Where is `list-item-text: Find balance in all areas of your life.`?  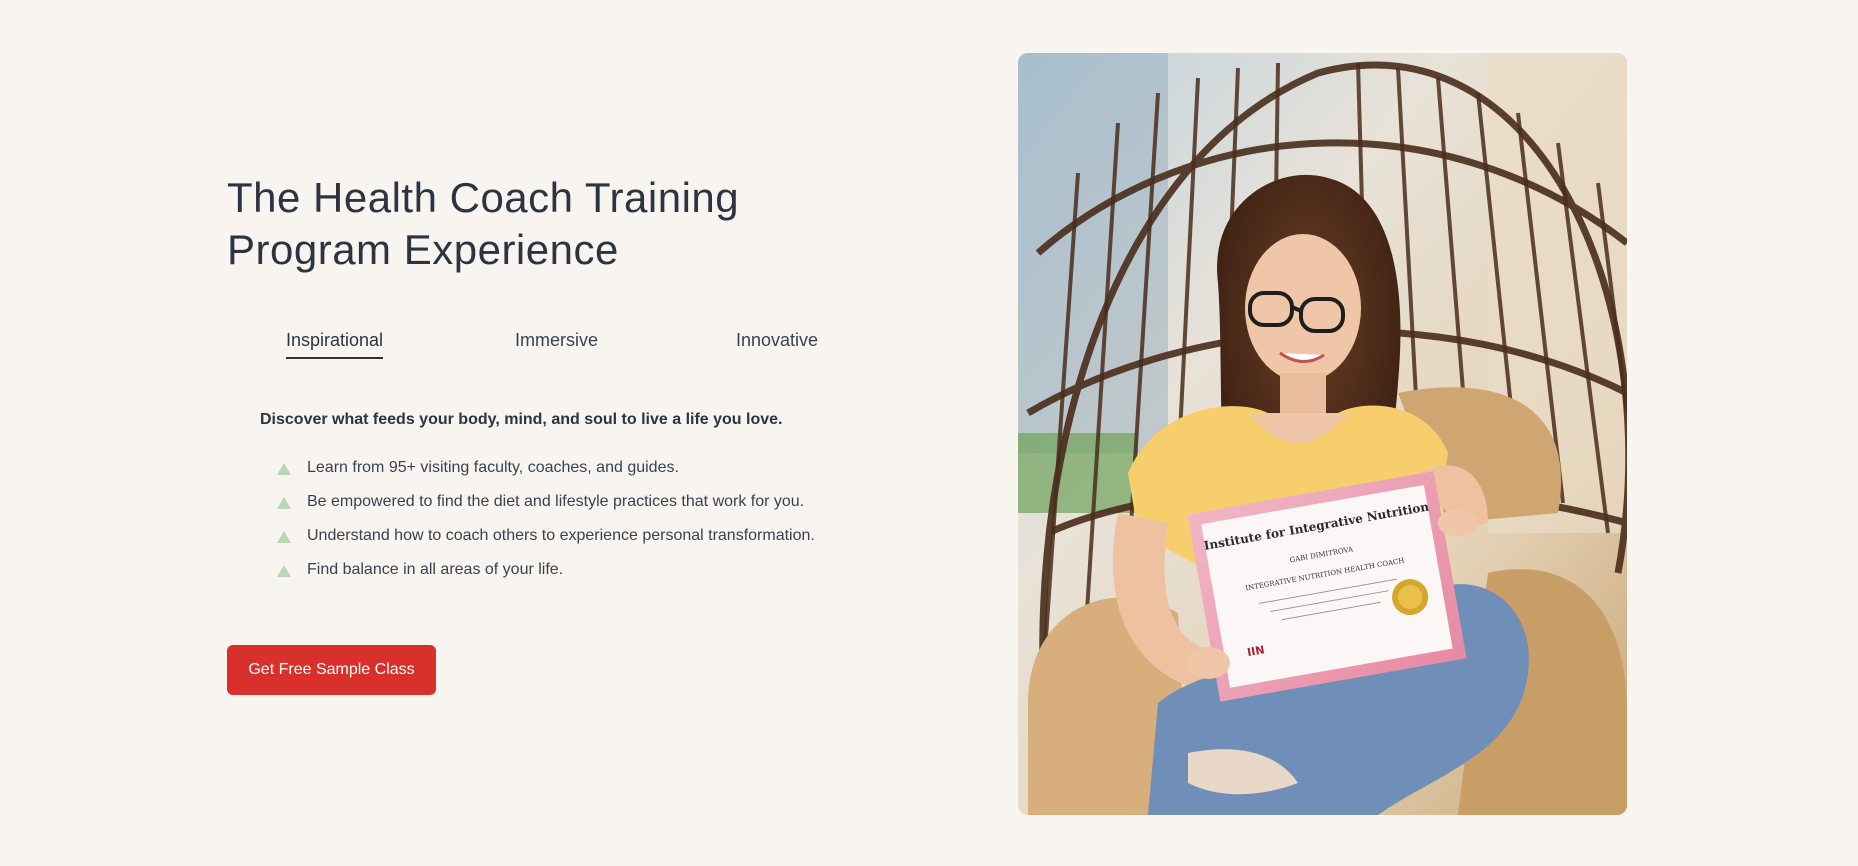
list-item-text: Find balance in all areas of your life. is located at coordinates (435, 569).